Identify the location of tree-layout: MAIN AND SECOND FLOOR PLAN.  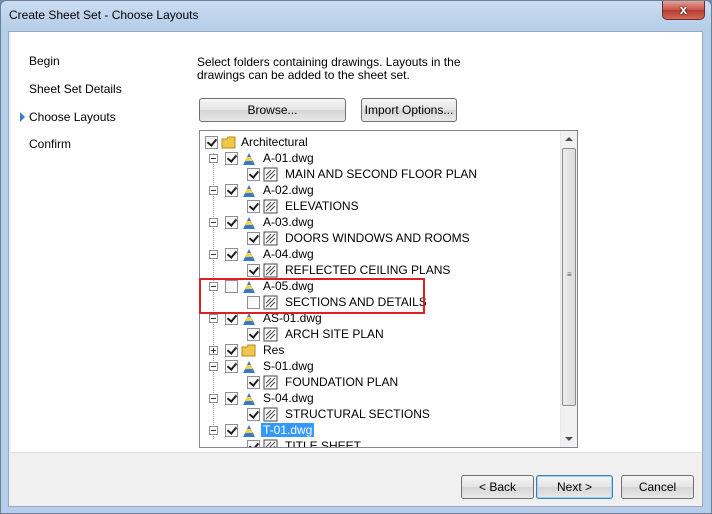
(380, 174).